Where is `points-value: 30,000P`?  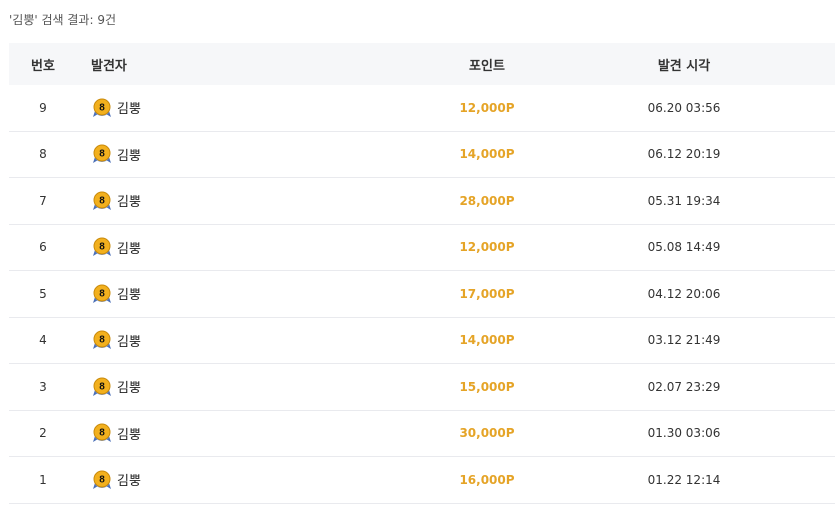 points-value: 30,000P is located at coordinates (487, 433).